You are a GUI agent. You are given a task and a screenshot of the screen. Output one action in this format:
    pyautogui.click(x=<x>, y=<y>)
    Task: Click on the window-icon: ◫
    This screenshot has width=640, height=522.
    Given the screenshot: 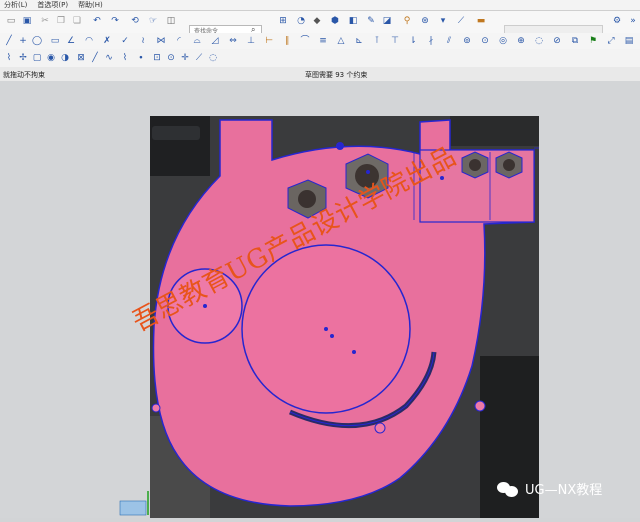 What is the action you would take?
    pyautogui.click(x=171, y=21)
    